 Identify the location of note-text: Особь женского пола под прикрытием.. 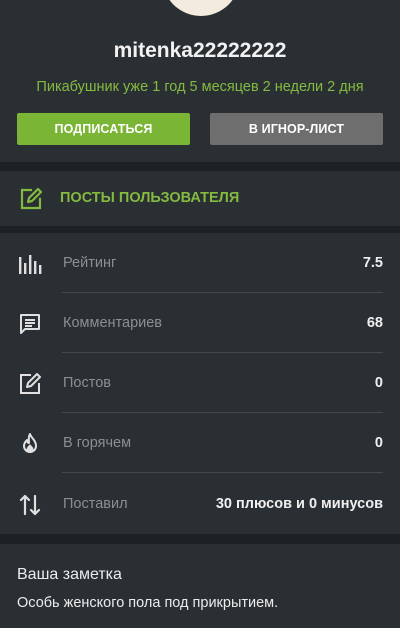
(147, 603).